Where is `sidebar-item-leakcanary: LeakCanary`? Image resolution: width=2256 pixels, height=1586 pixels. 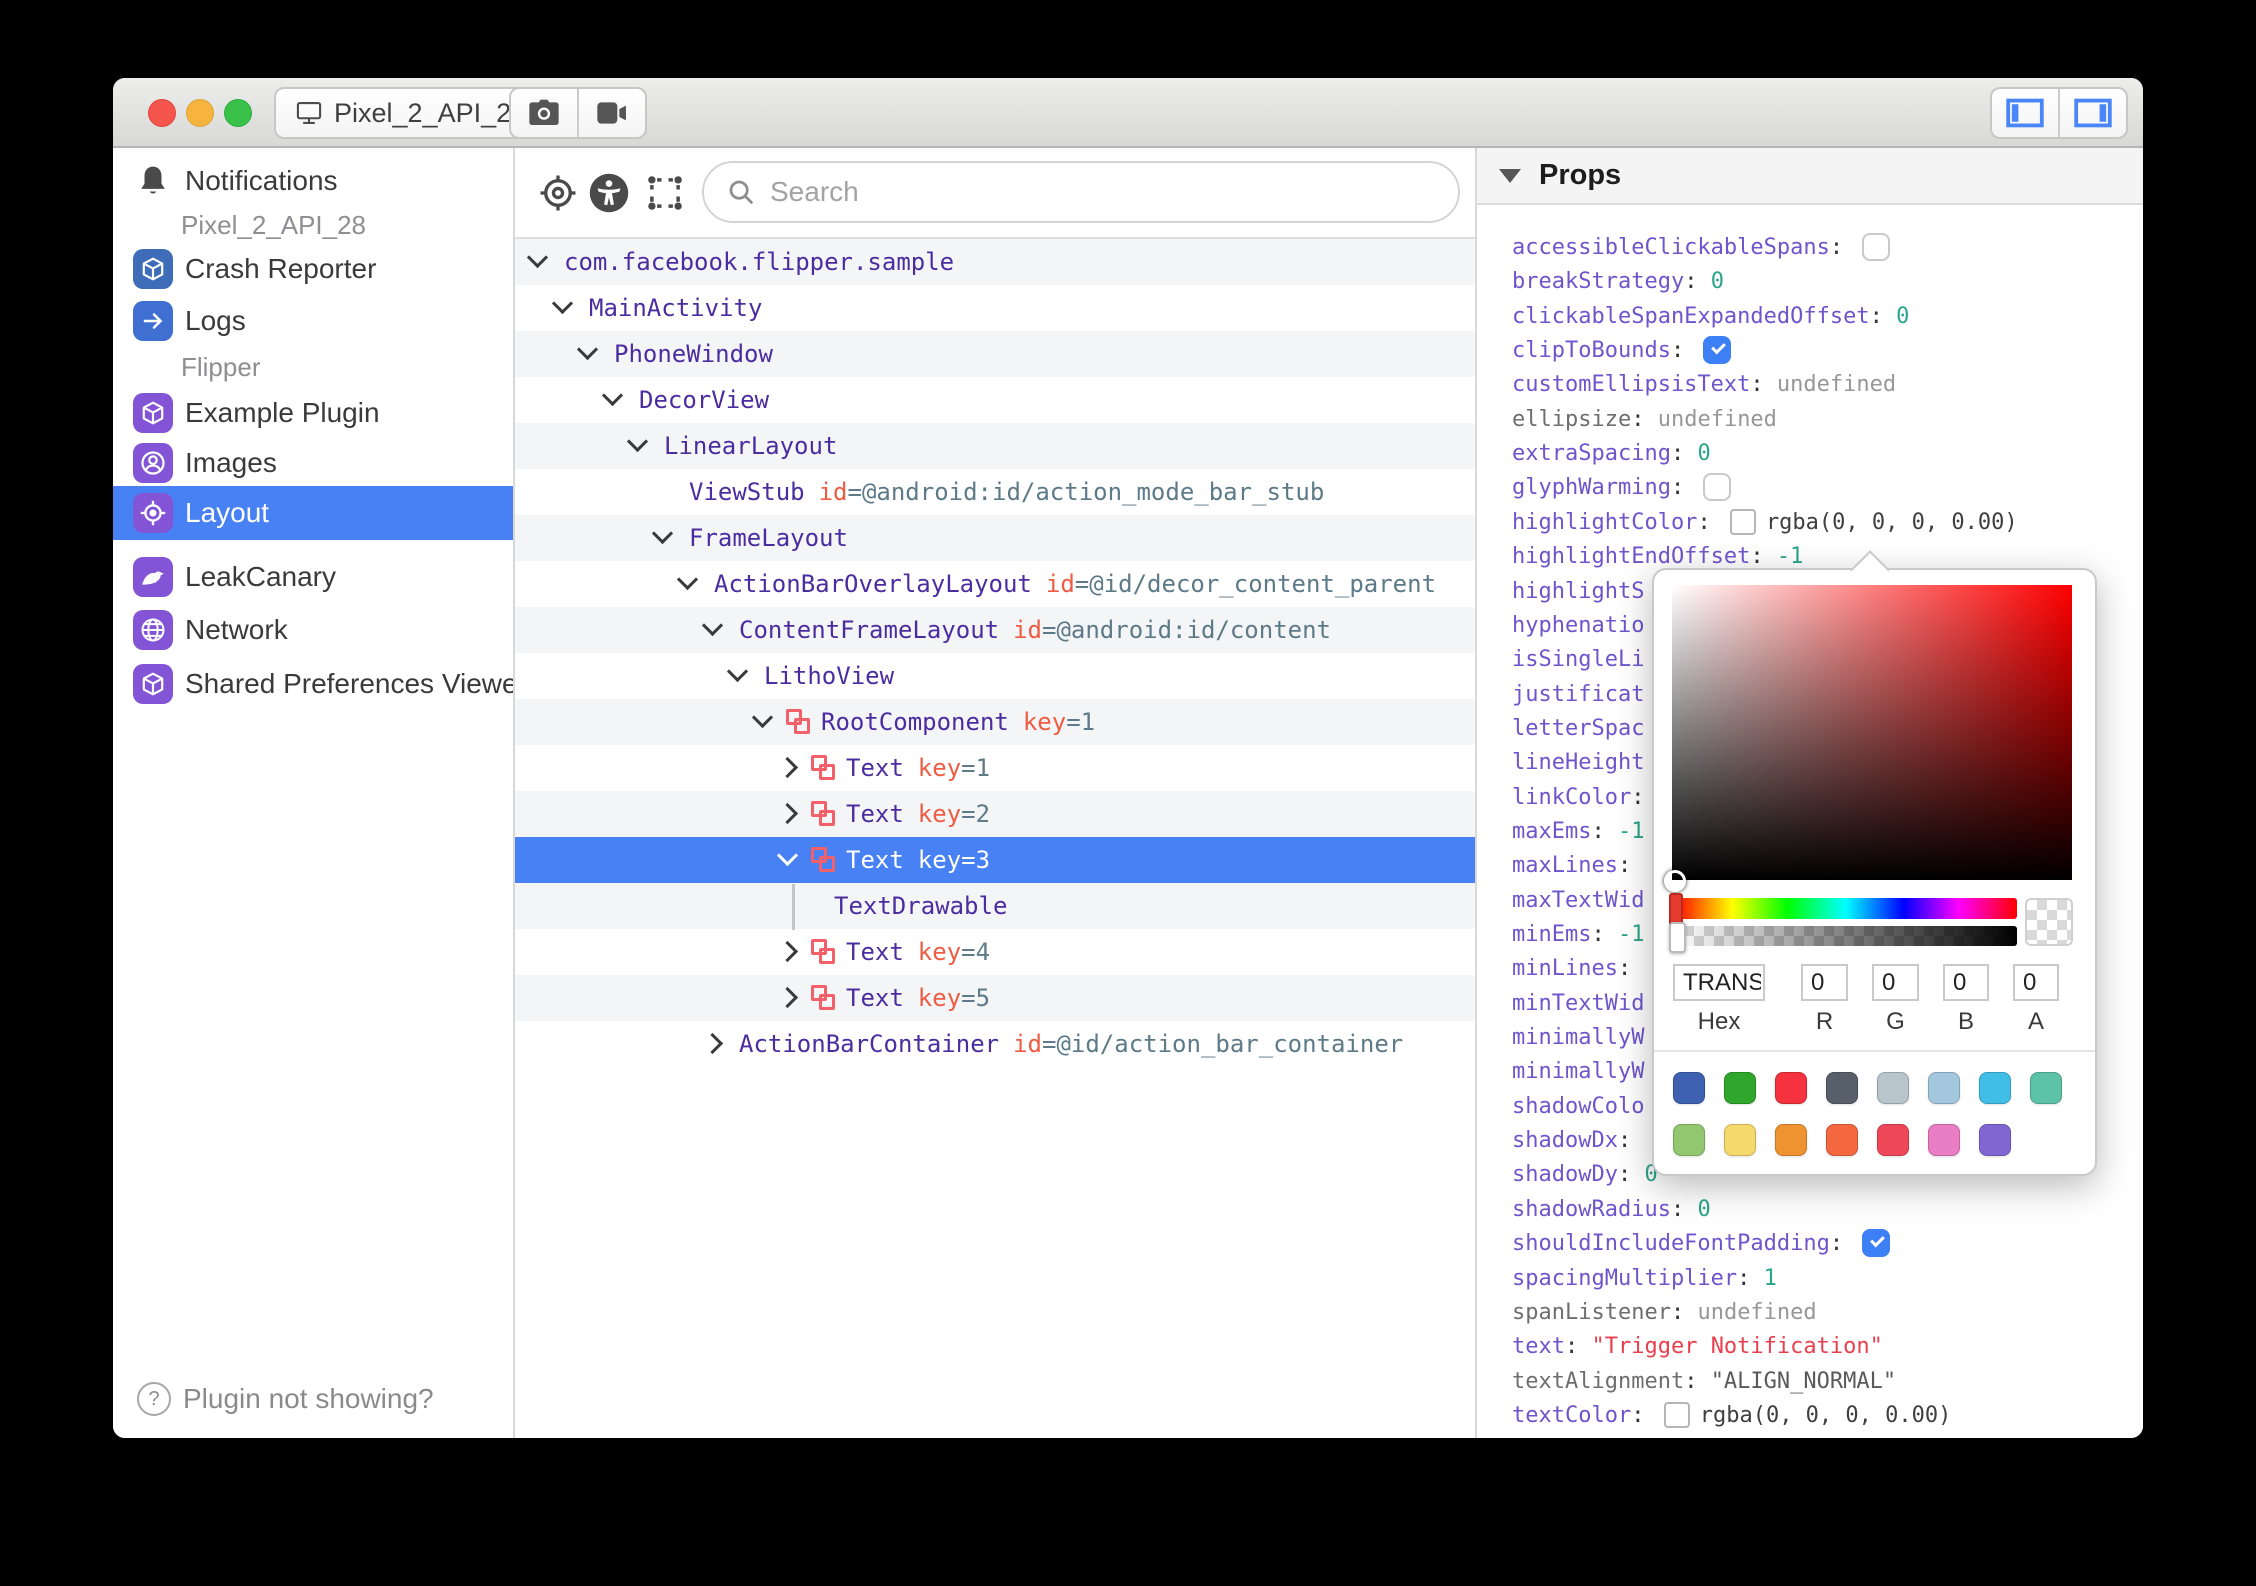 sidebar-item-leakcanary: LeakCanary is located at coordinates (313, 577).